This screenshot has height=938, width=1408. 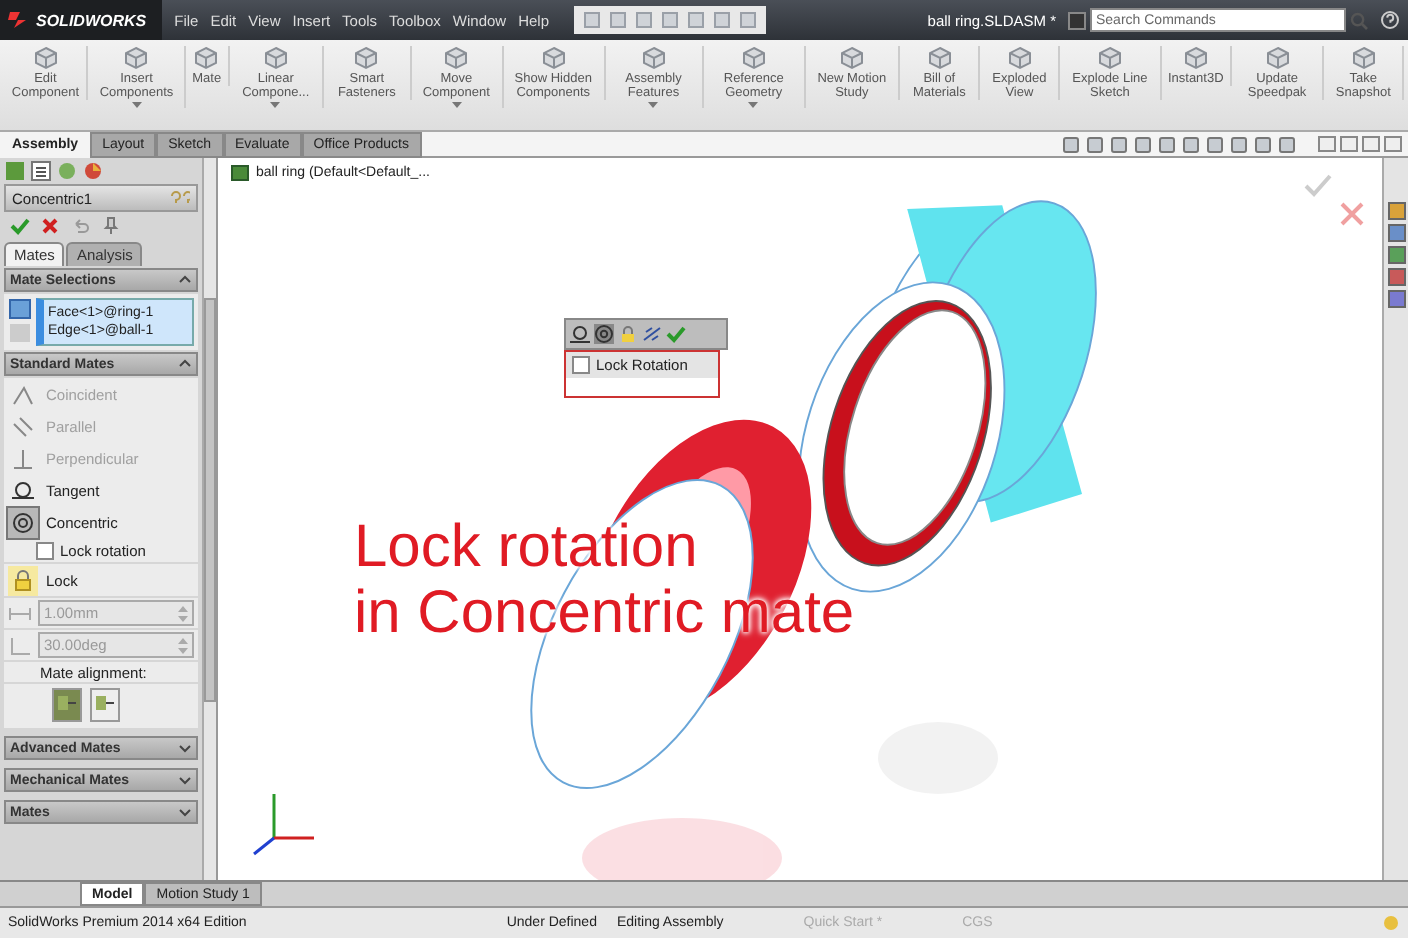 I want to click on concentric-mate-icon, so click(x=604, y=334).